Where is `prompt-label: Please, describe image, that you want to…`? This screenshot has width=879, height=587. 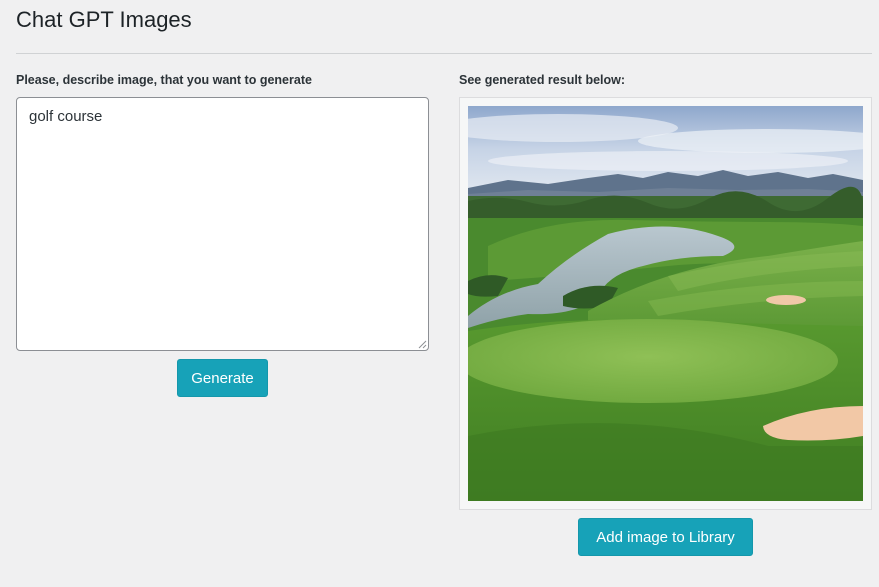 prompt-label: Please, describe image, that you want to… is located at coordinates (164, 80).